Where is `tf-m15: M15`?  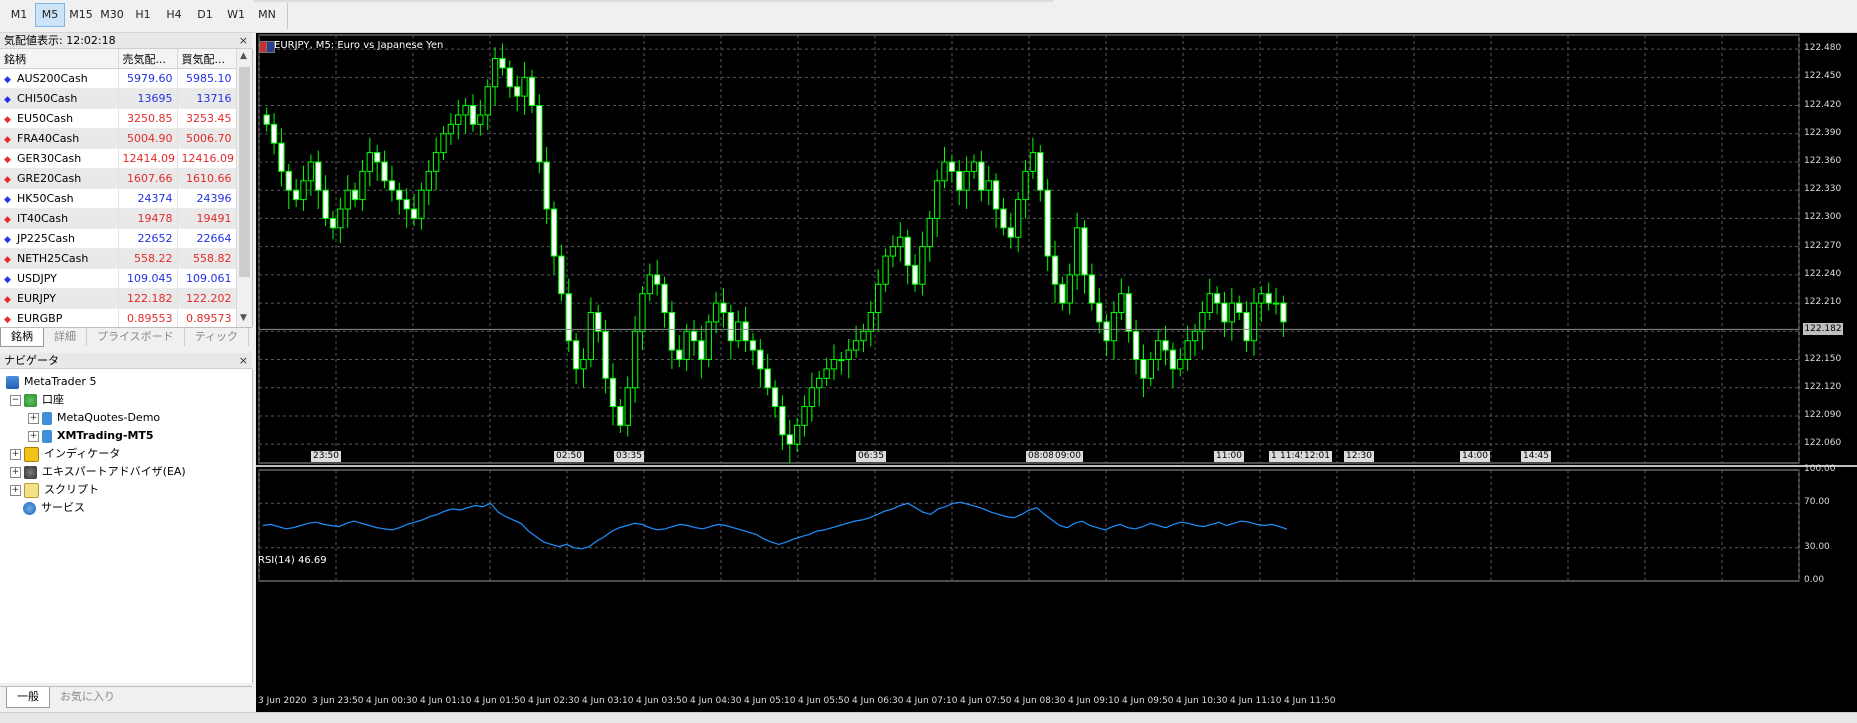 tf-m15: M15 is located at coordinates (81, 15).